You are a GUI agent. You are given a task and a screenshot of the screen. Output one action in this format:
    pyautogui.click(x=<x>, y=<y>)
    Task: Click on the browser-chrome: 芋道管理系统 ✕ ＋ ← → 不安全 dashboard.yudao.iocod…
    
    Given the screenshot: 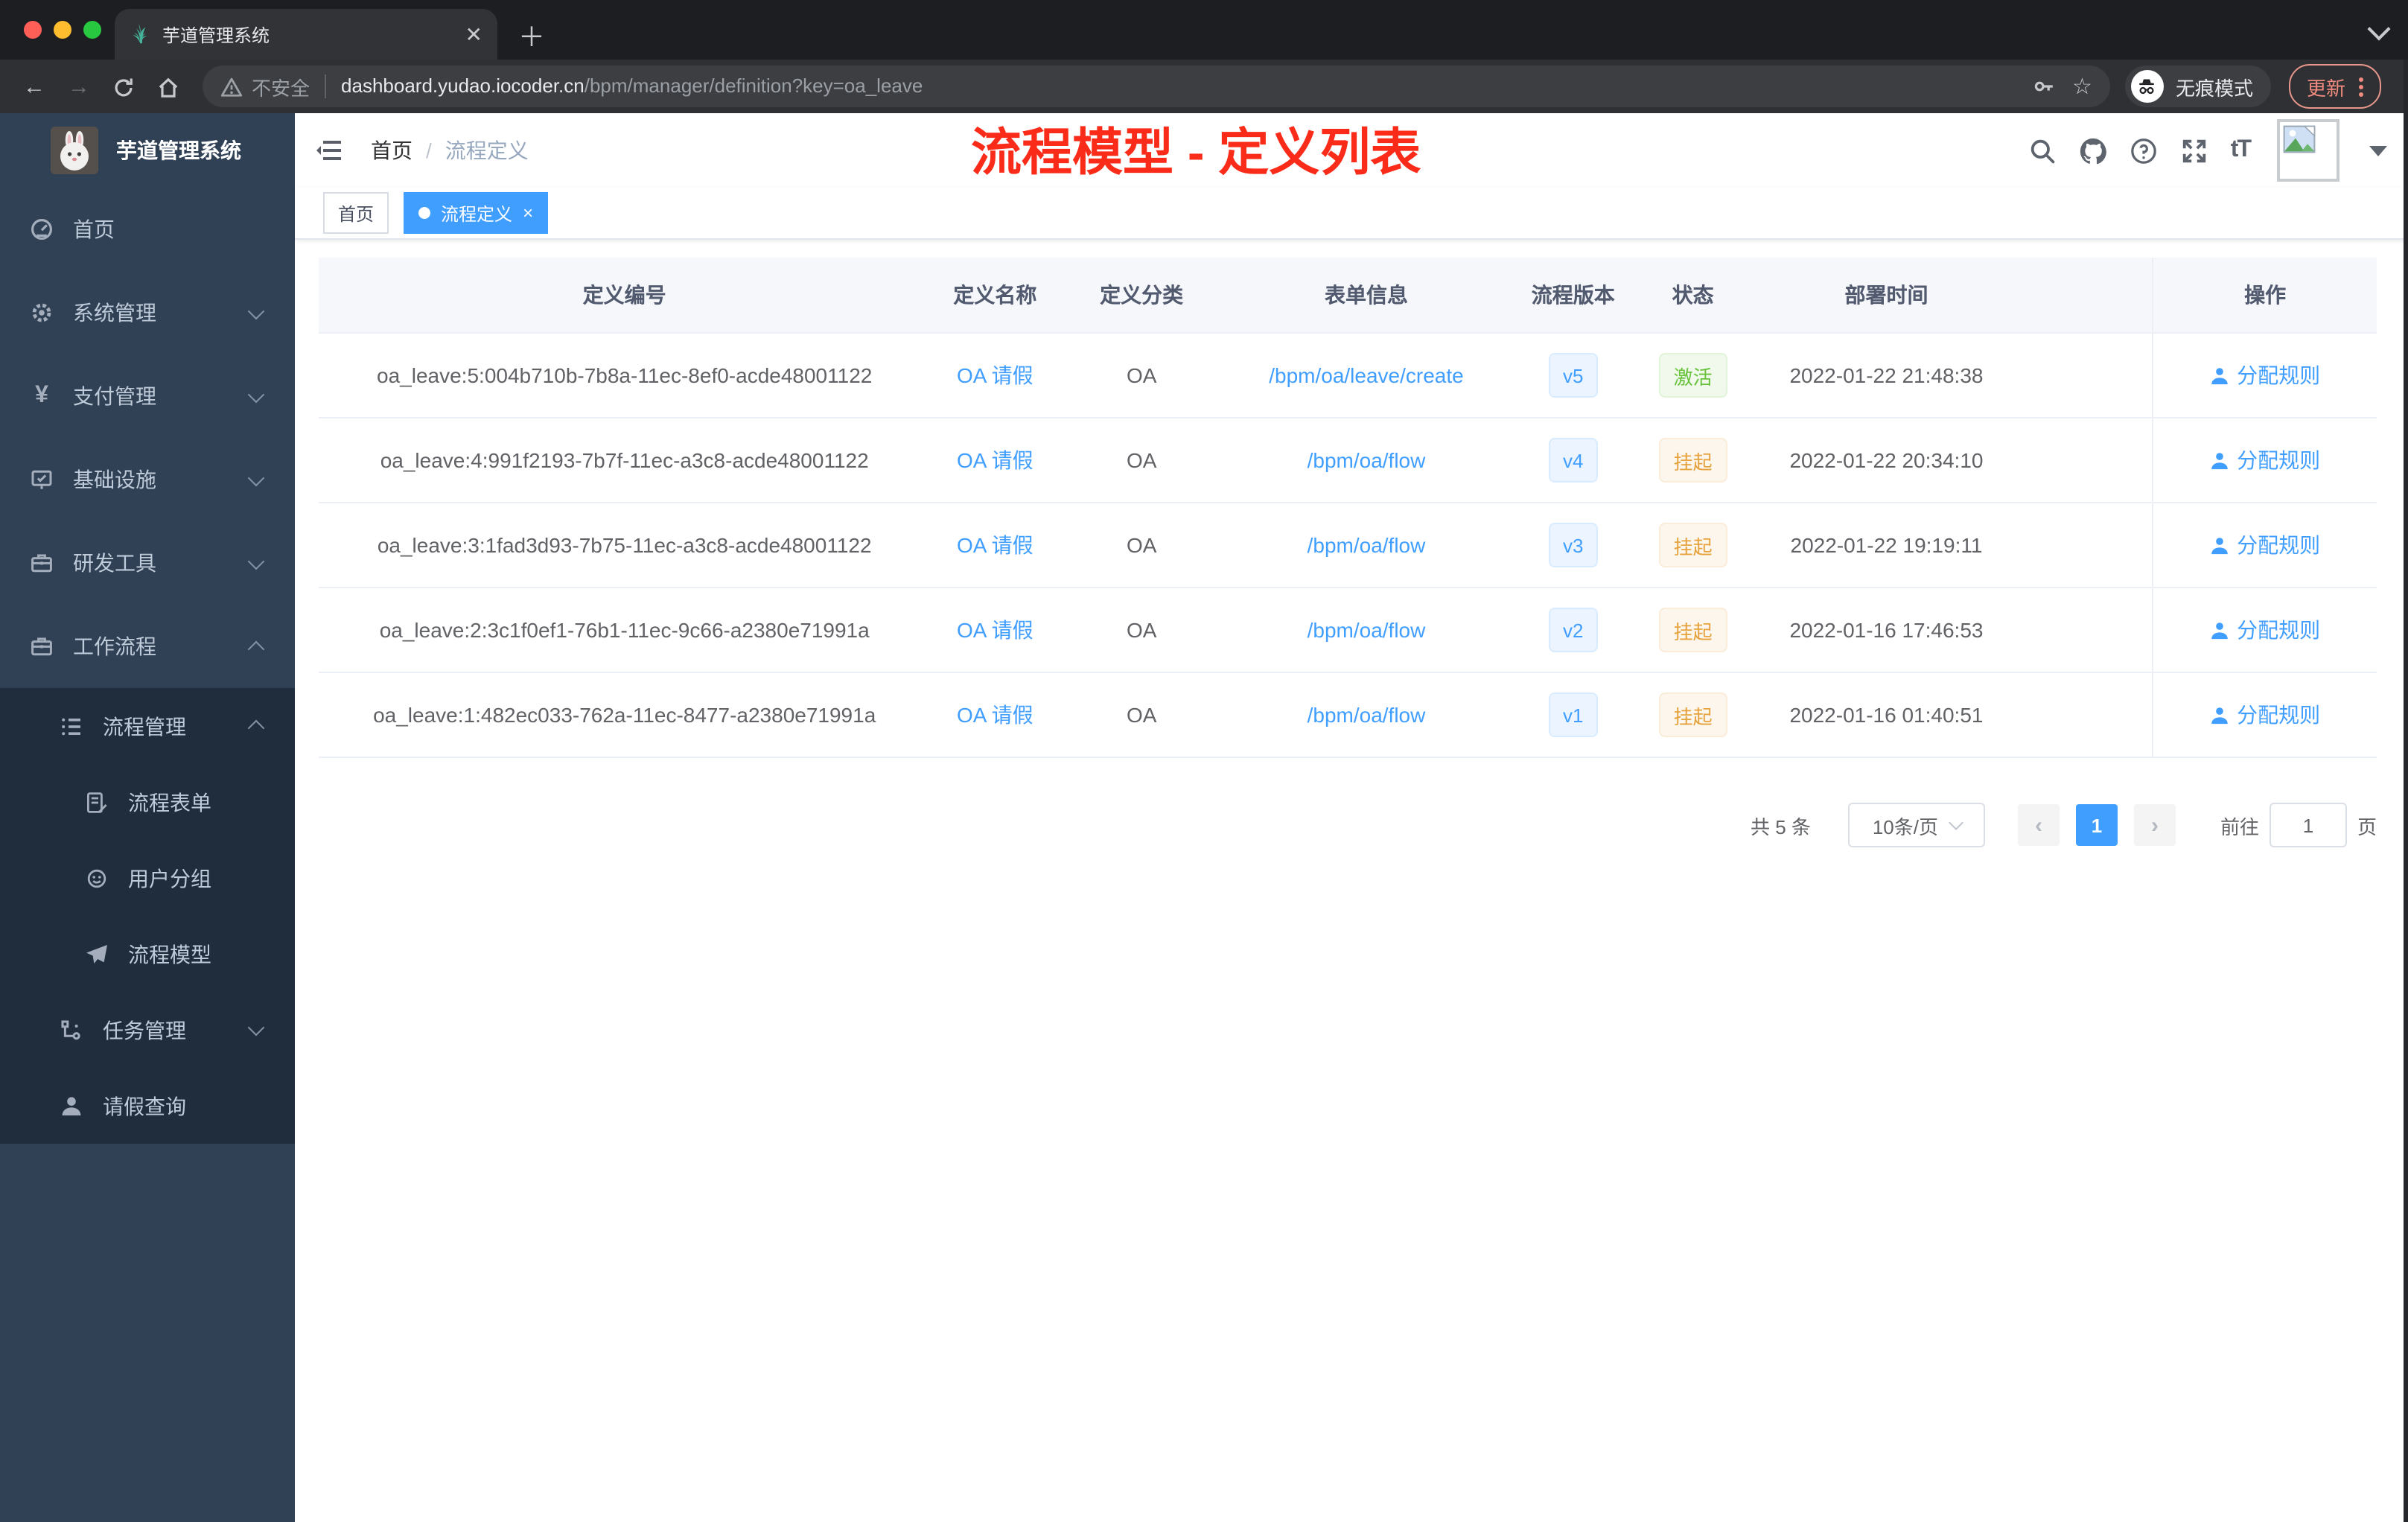 What is the action you would take?
    pyautogui.click(x=1204, y=56)
    